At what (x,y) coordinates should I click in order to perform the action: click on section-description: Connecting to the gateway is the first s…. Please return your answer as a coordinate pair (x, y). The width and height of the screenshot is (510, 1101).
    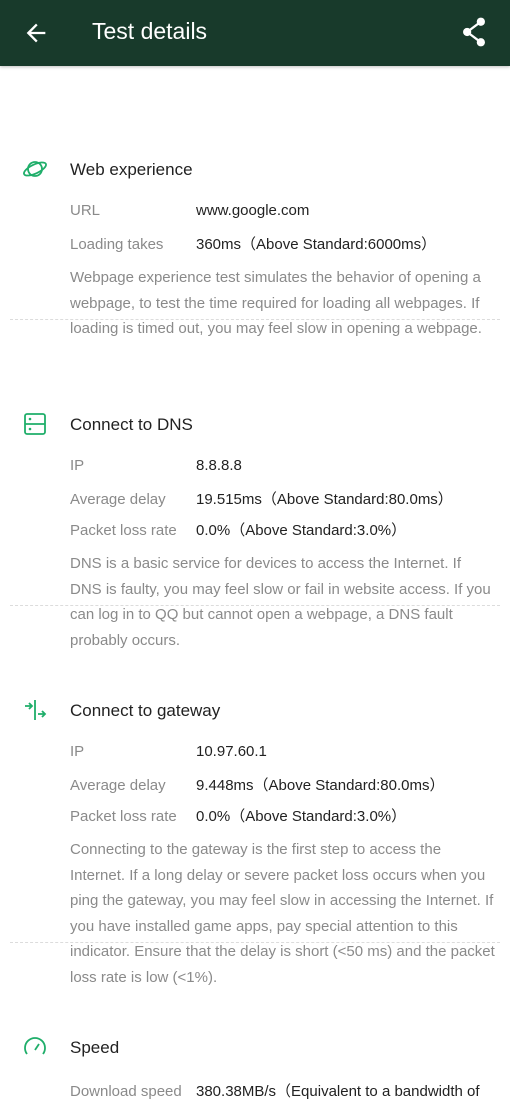
    Looking at the image, I should click on (282, 913).